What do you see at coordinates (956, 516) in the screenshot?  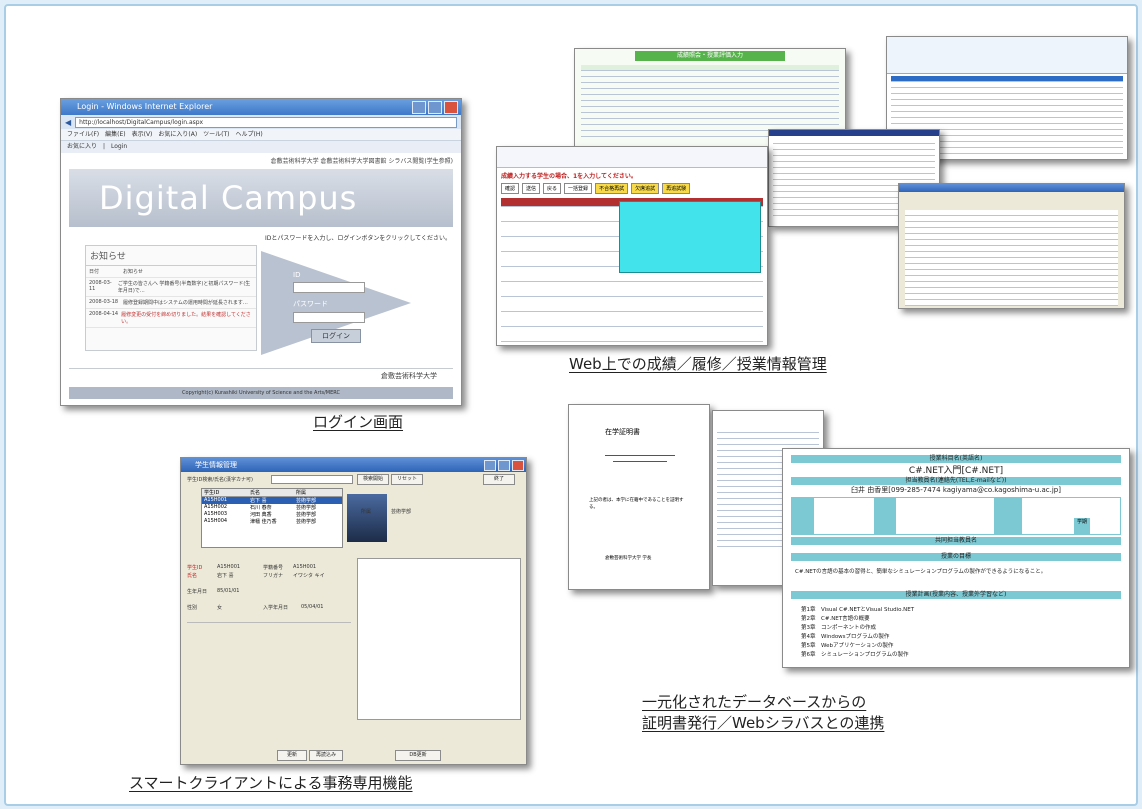 I see `term-row: 学期` at bounding box center [956, 516].